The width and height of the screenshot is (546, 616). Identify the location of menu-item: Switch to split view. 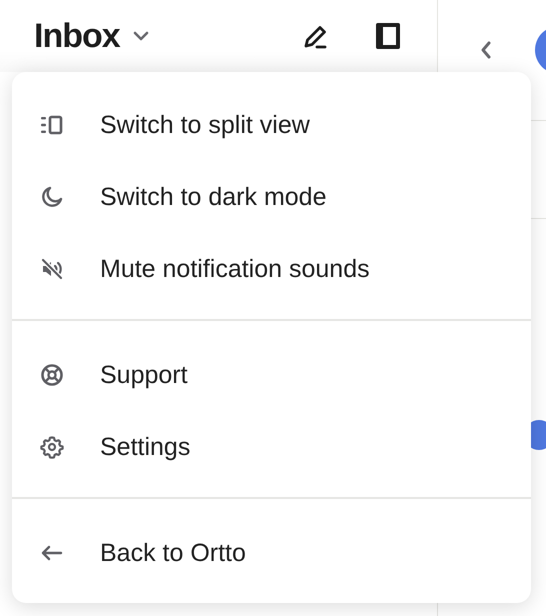
(205, 125).